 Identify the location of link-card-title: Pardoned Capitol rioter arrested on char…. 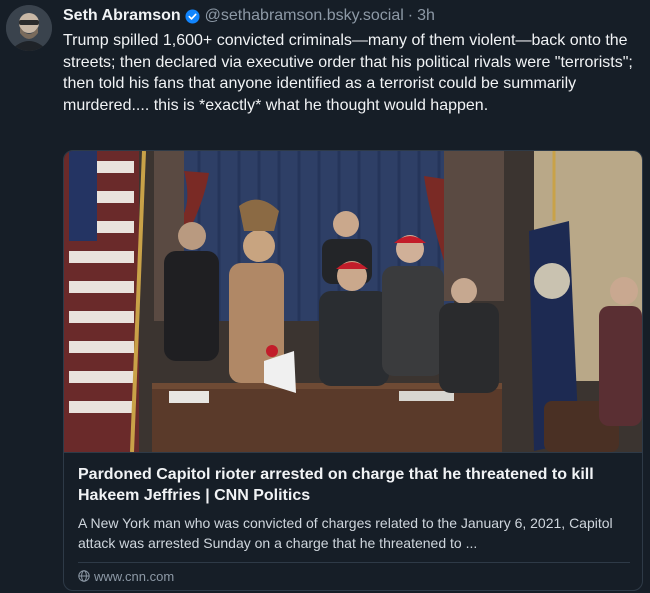
(354, 485).